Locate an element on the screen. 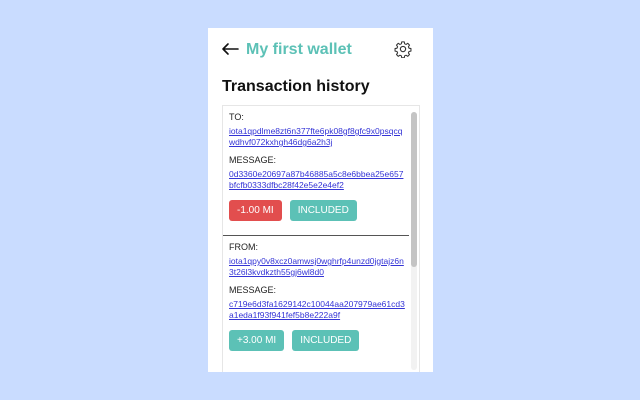  settings-button is located at coordinates (403, 51).